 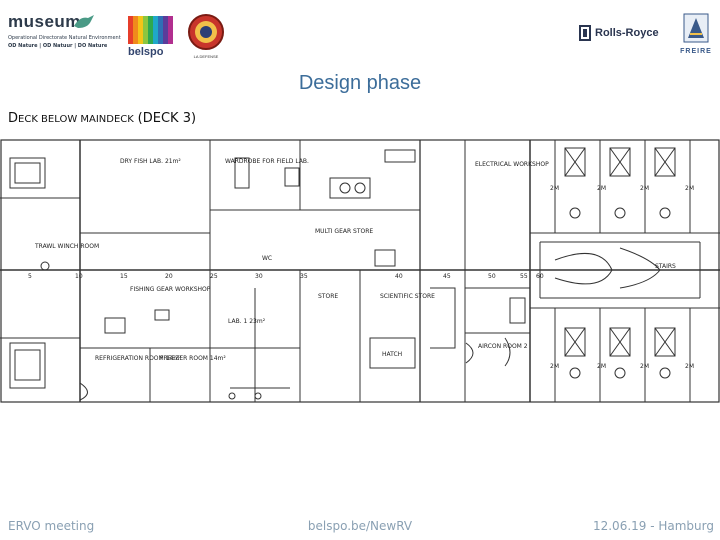 What do you see at coordinates (79, 276) in the screenshot?
I see `frame-number: 10` at bounding box center [79, 276].